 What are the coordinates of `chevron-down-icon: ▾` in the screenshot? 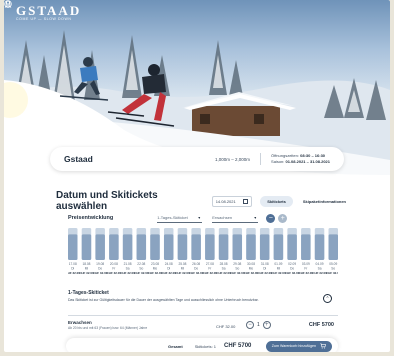 It's located at (199, 217).